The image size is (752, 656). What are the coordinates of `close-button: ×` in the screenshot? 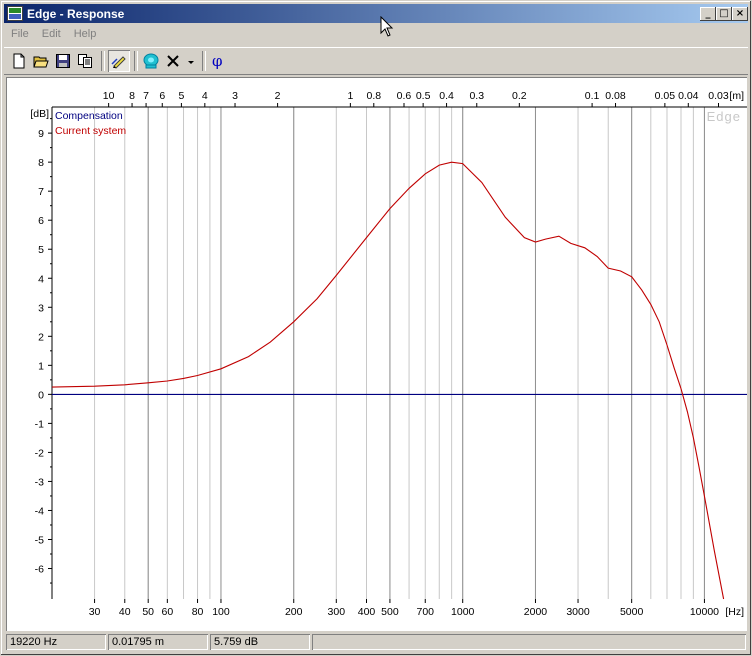 It's located at (740, 14).